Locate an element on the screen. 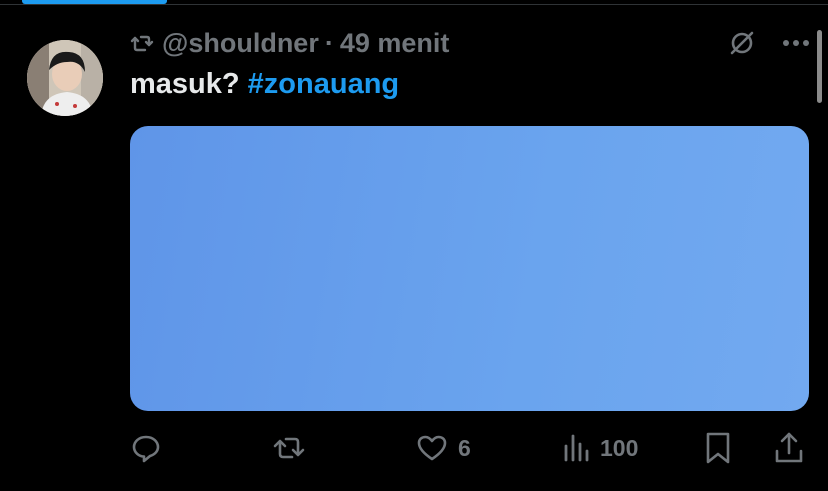  share-button is located at coordinates (789, 448).